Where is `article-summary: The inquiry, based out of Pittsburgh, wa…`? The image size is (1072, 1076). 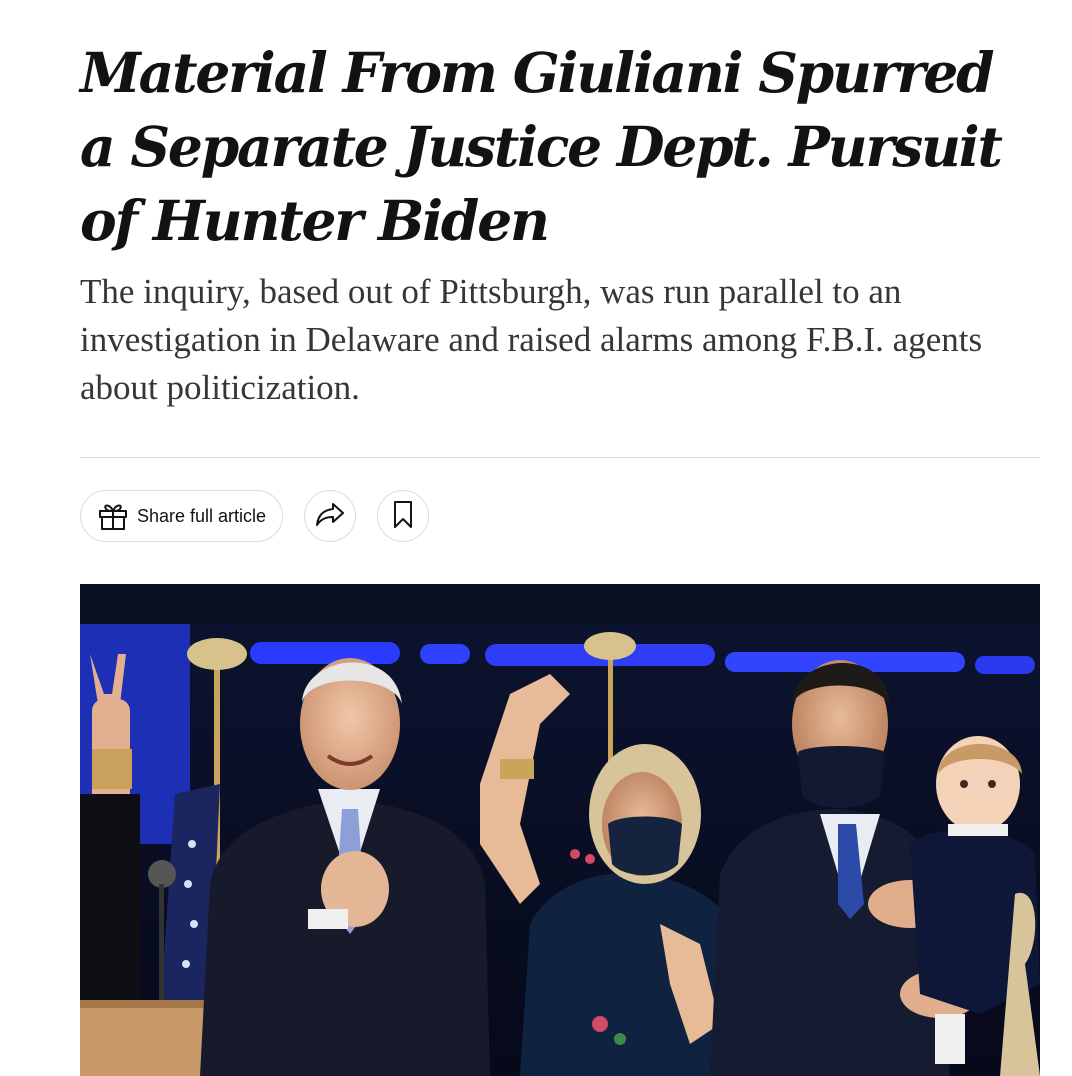 article-summary: The inquiry, based out of Pittsburgh, wa… is located at coordinates (531, 339).